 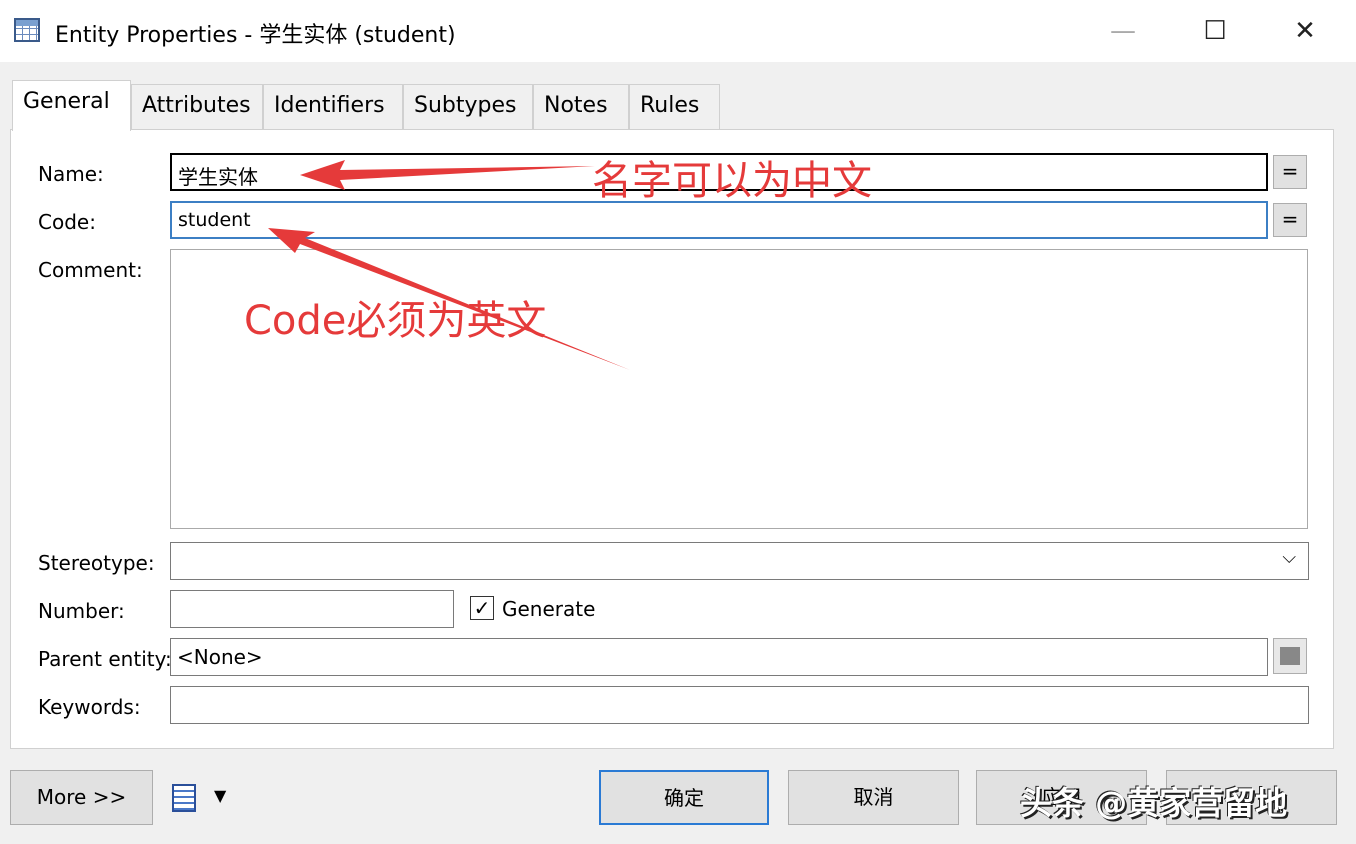 What do you see at coordinates (71, 105) in the screenshot?
I see `tab-general: General` at bounding box center [71, 105].